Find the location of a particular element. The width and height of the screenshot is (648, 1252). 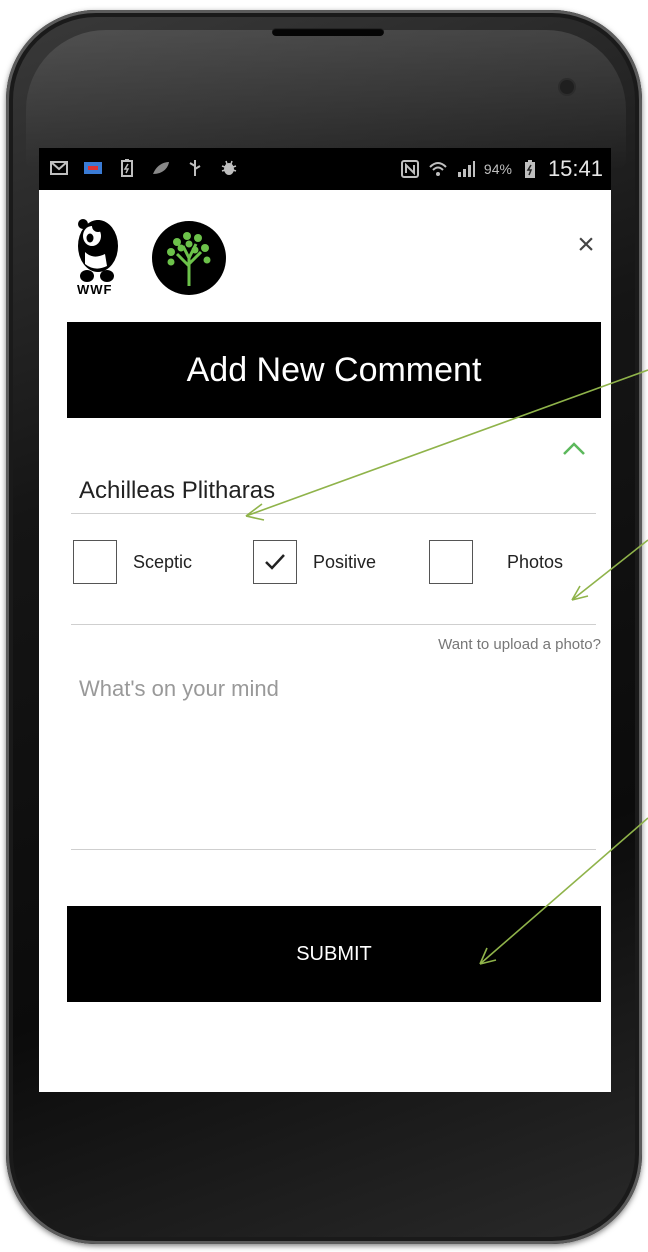

checkbox-label: Positive is located at coordinates (345, 561).